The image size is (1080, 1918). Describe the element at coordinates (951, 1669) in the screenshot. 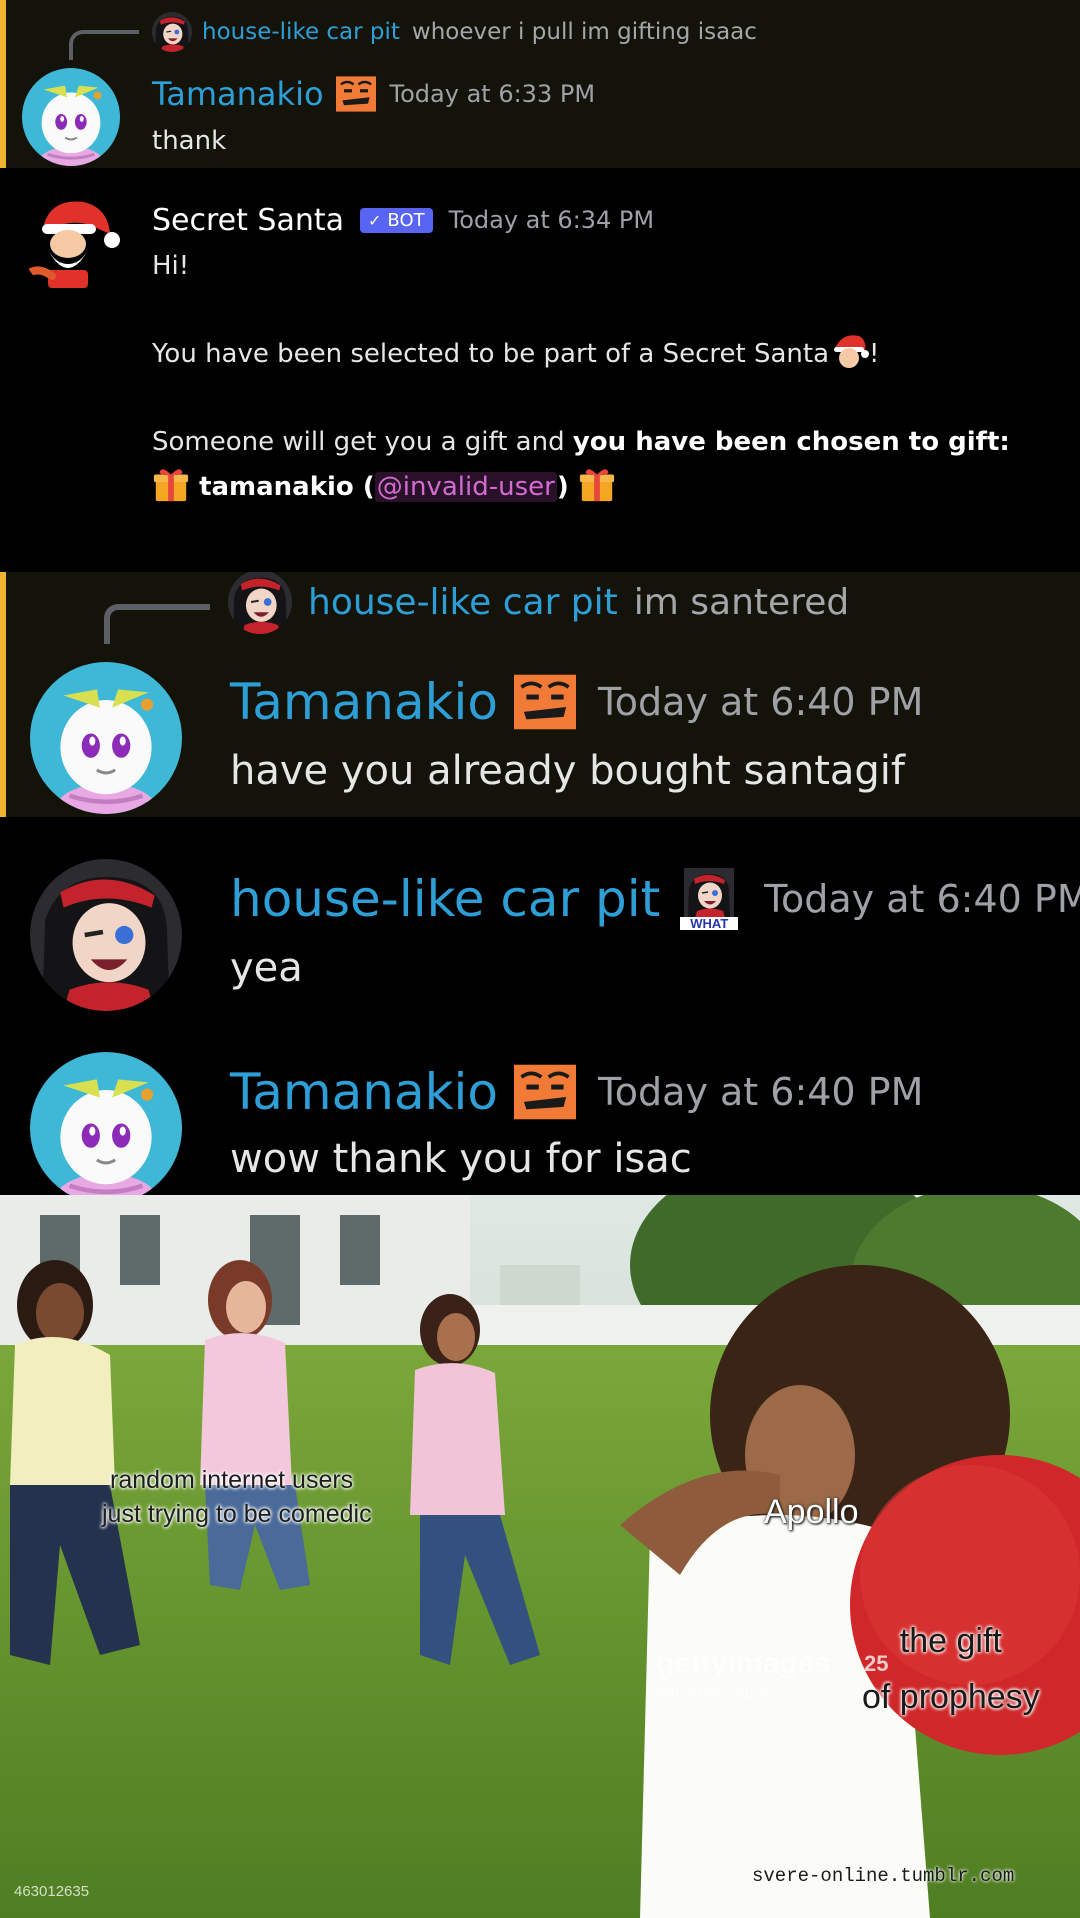

I see `caption-gift-of-prophesy: the gift of prophesy` at that location.